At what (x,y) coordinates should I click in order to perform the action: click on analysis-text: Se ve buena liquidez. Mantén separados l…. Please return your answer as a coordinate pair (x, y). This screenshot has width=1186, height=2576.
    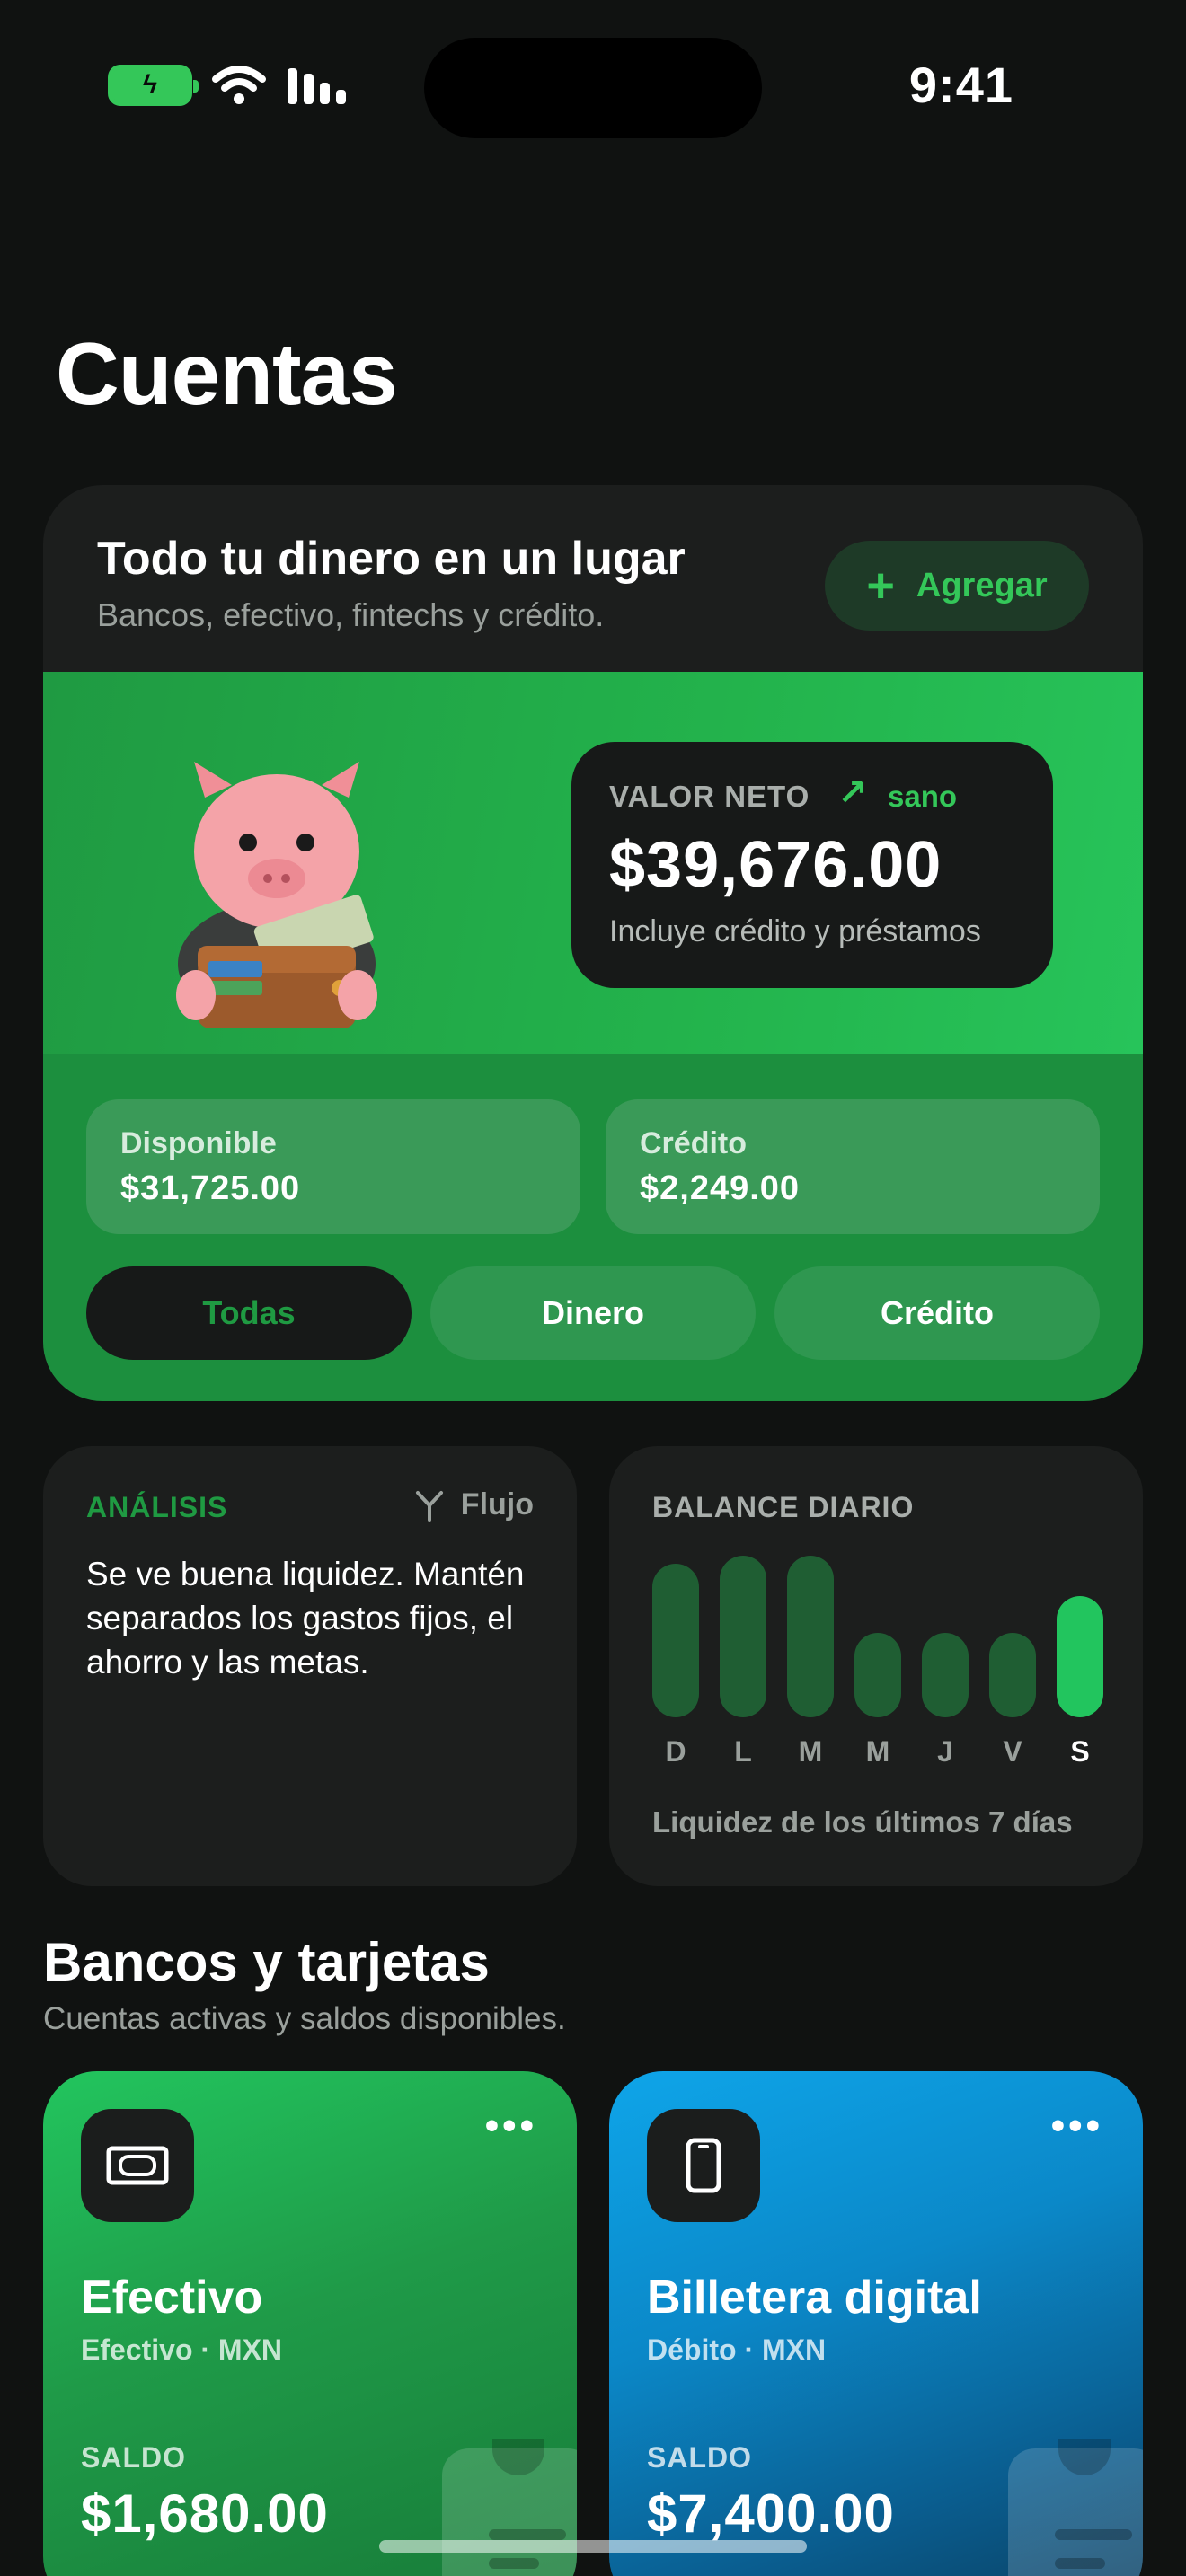
    Looking at the image, I should click on (305, 1618).